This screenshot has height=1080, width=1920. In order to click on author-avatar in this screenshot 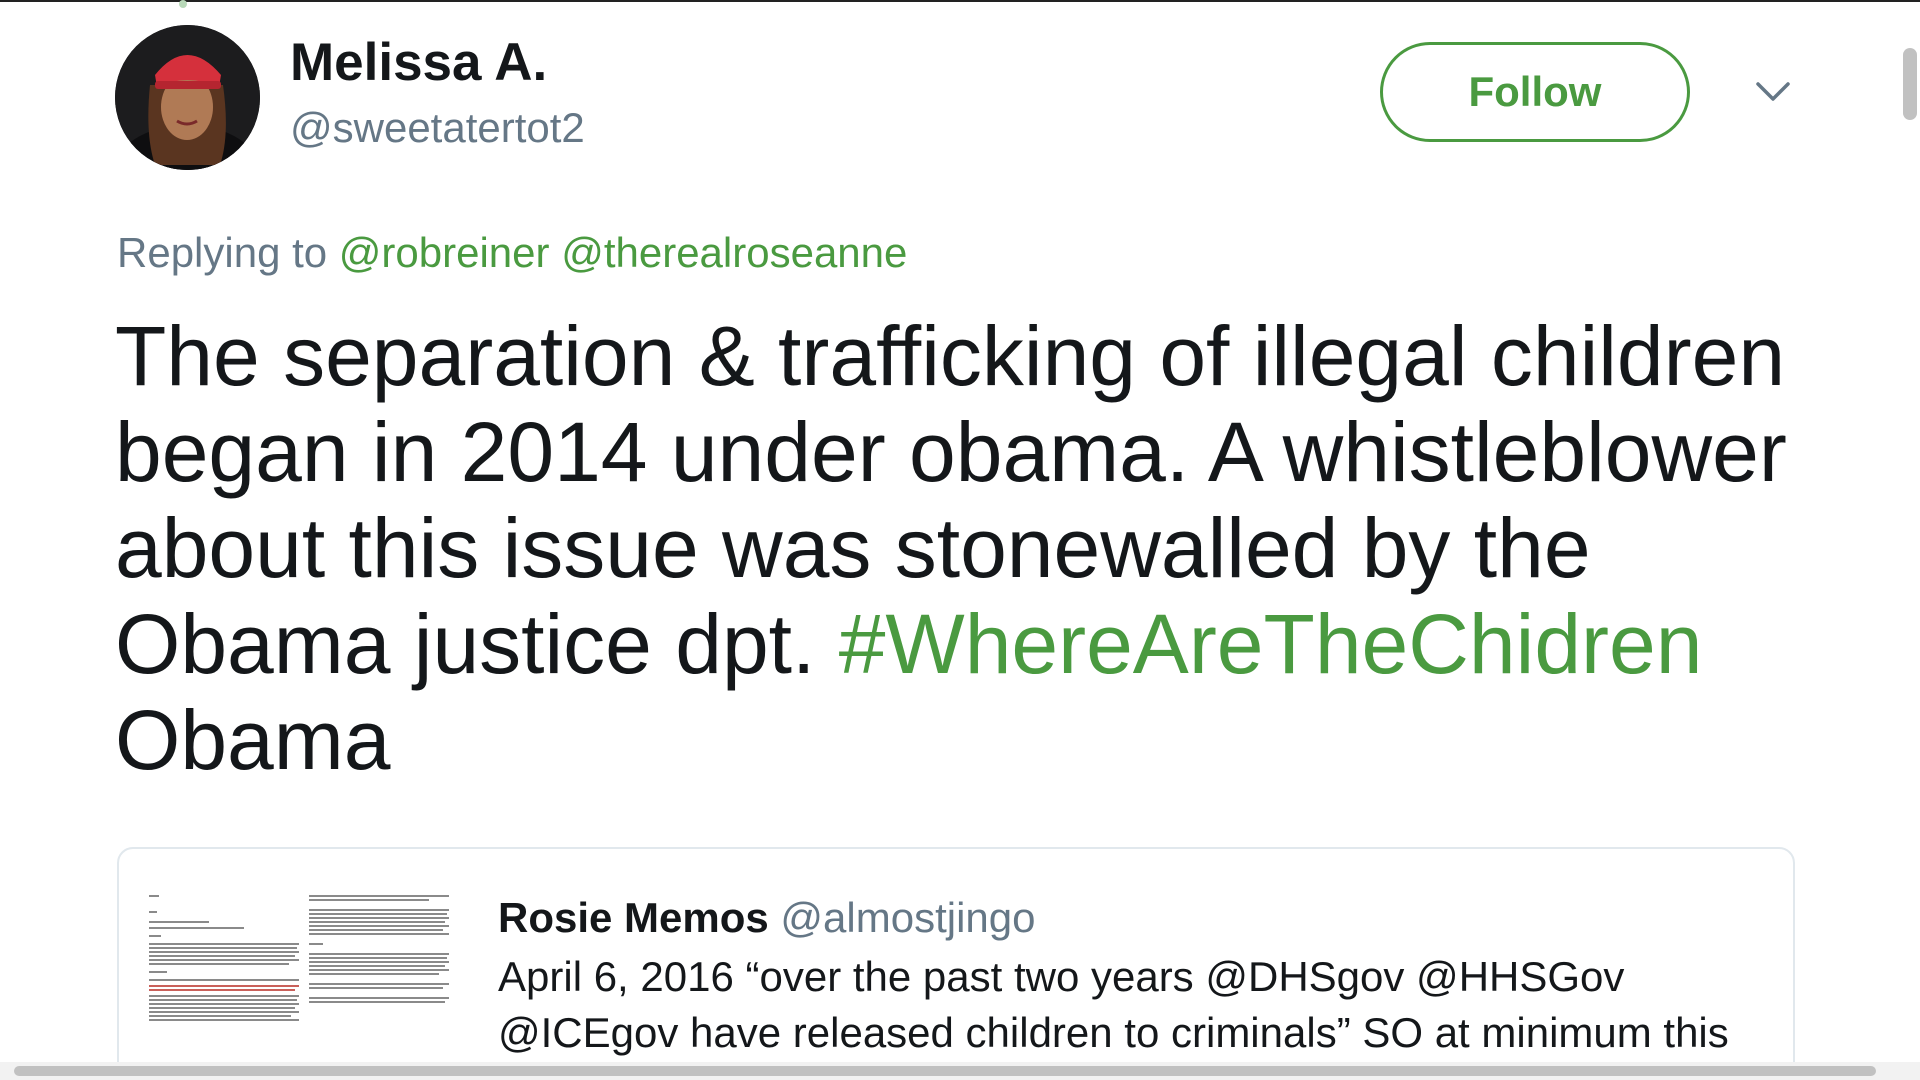, I will do `click(187, 97)`.